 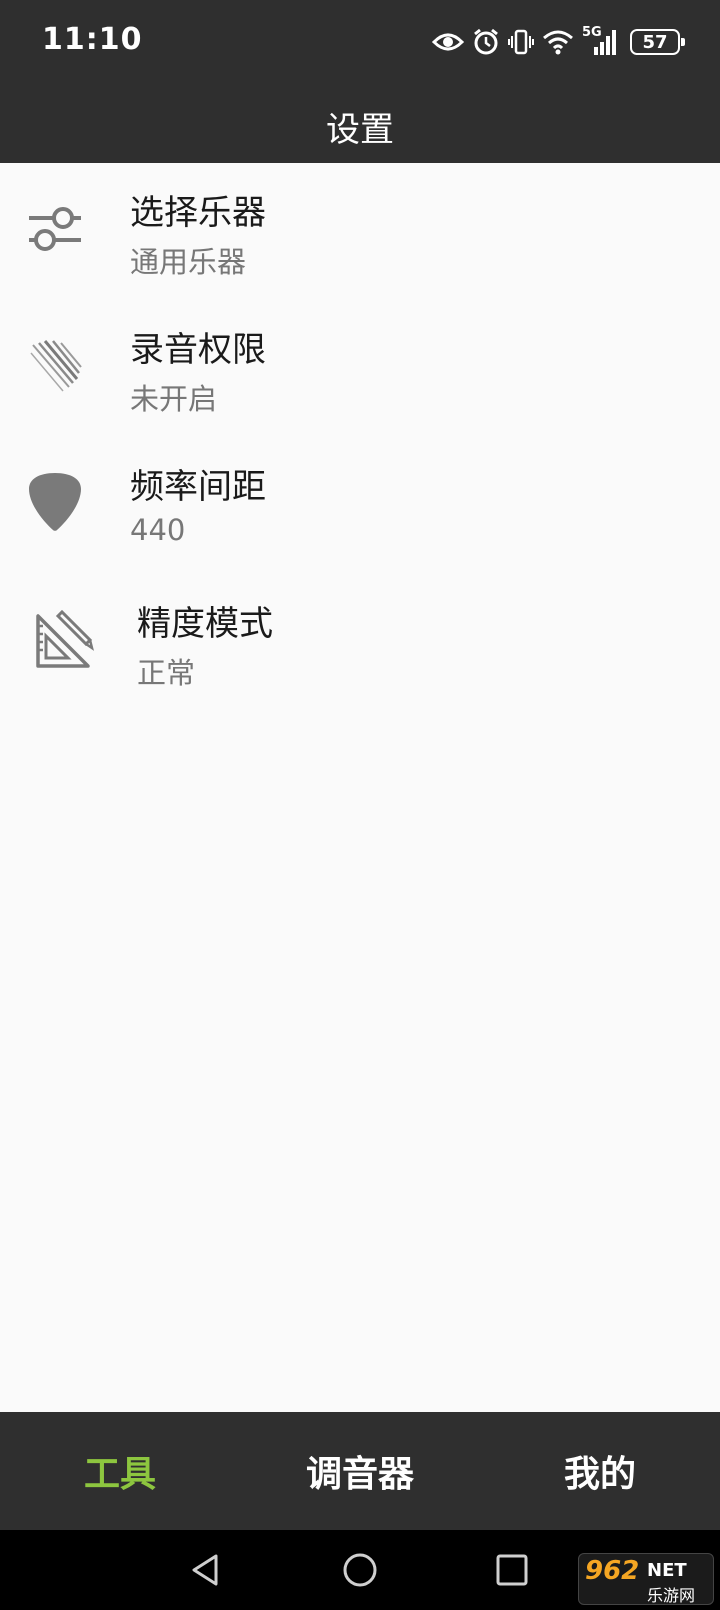 I want to click on tab-tuner: 调音器, so click(x=360, y=1471).